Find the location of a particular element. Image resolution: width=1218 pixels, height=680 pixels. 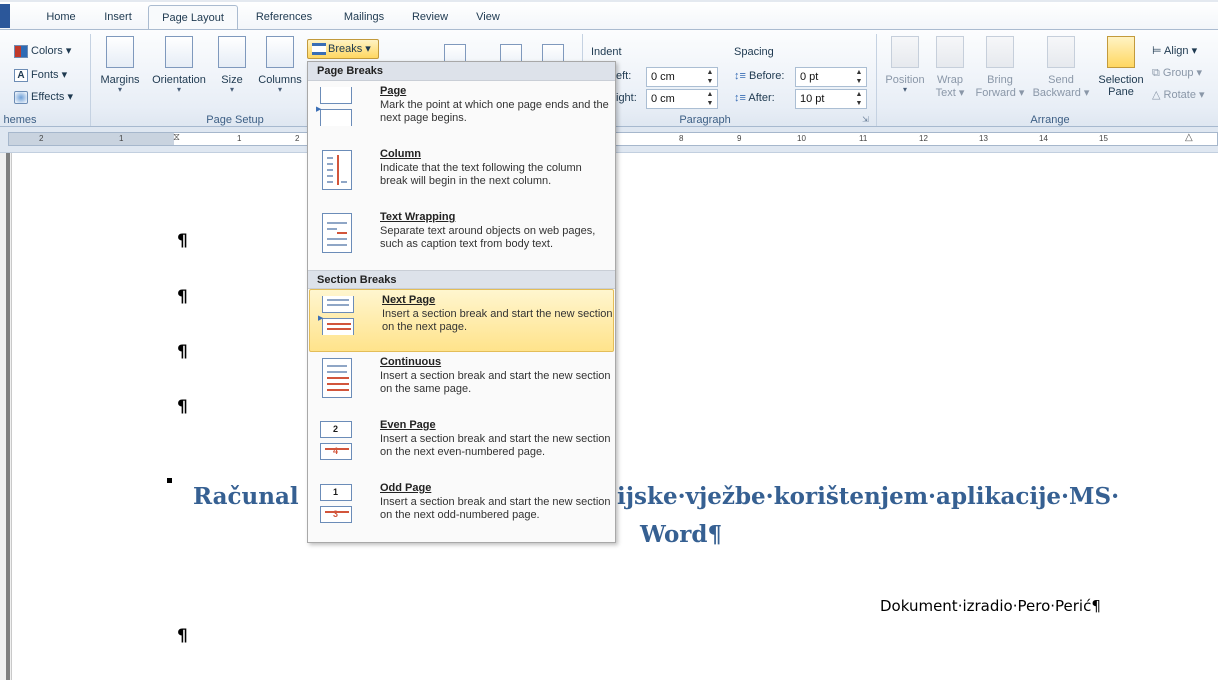

wrap-label: Wrap is located at coordinates (950, 80).